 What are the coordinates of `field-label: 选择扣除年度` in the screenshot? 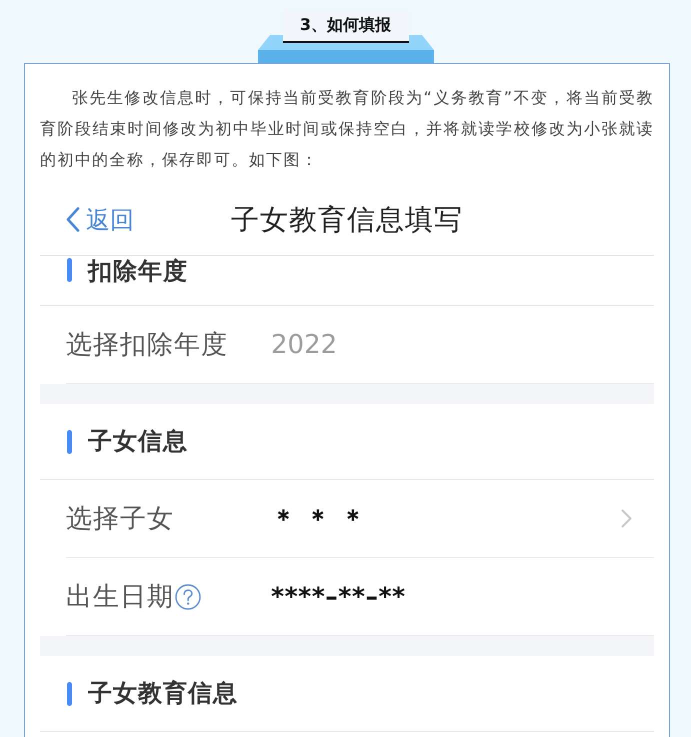 It's located at (147, 345).